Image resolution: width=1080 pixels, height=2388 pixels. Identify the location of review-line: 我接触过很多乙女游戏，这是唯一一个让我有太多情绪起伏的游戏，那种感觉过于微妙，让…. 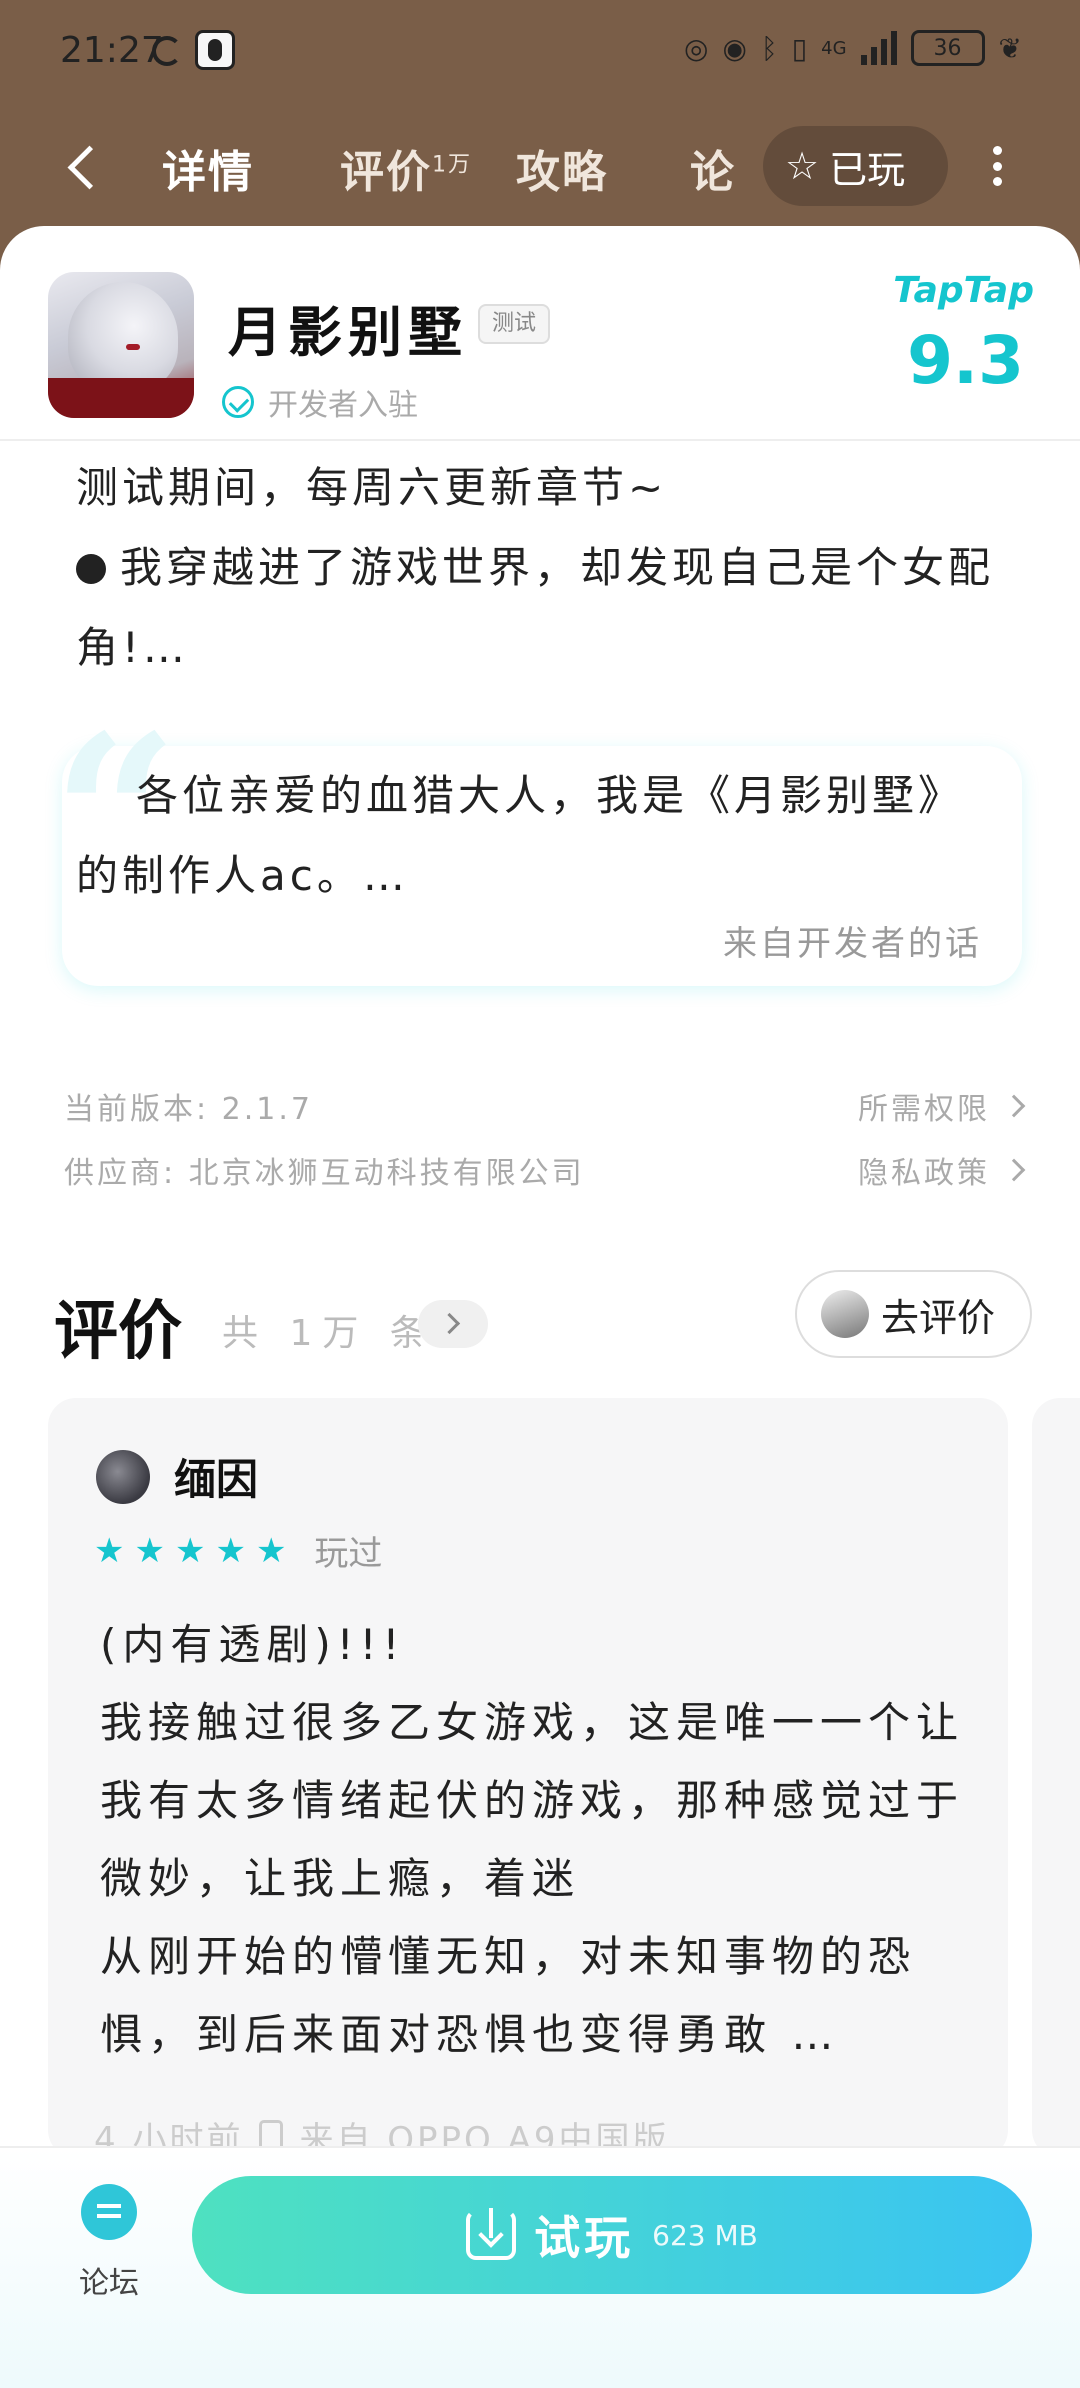
(532, 1800).